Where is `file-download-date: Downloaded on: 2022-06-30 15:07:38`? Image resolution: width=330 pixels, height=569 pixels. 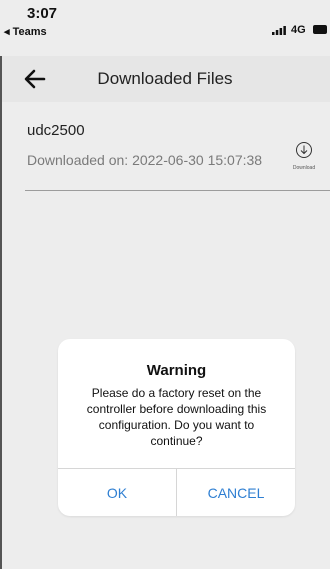 file-download-date: Downloaded on: 2022-06-30 15:07:38 is located at coordinates (145, 160).